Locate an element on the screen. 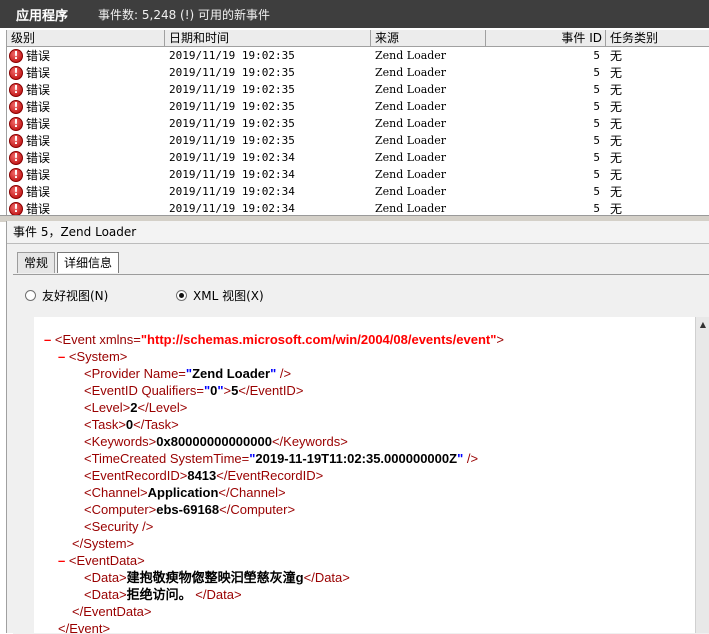  column-source: 来源 is located at coordinates (428, 38).